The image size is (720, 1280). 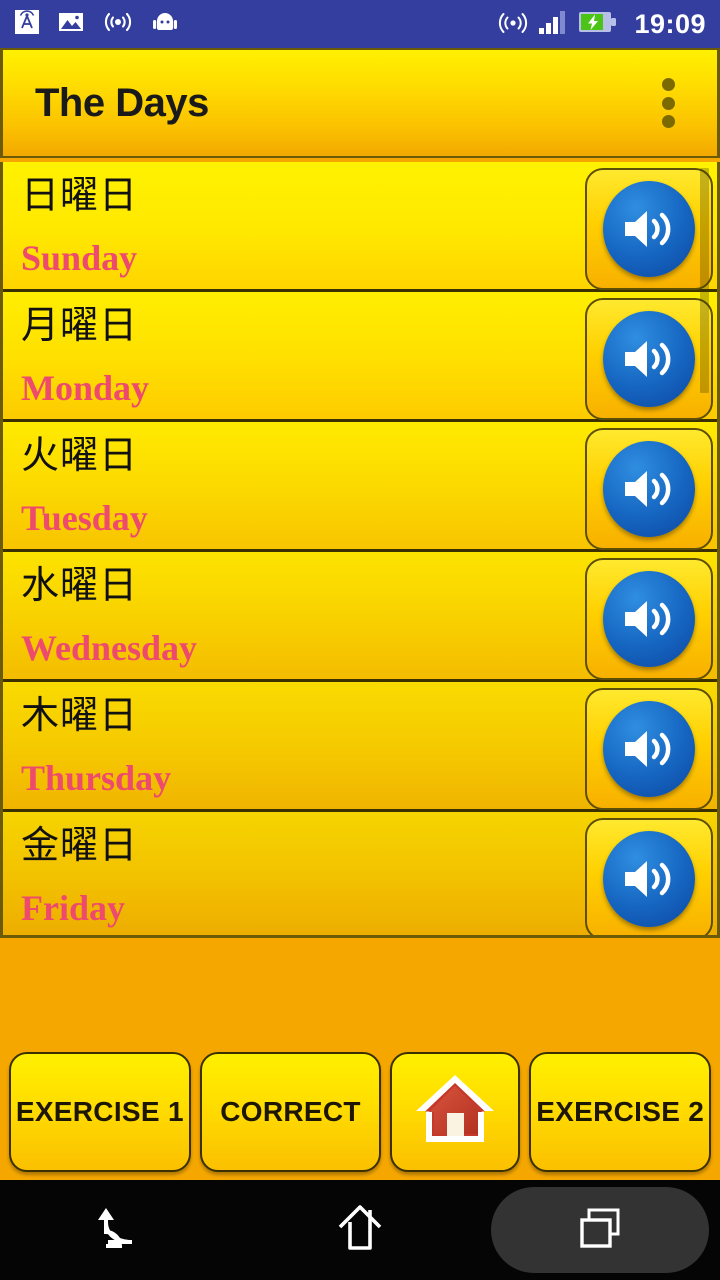 I want to click on english-label: Tuesday, so click(x=84, y=517).